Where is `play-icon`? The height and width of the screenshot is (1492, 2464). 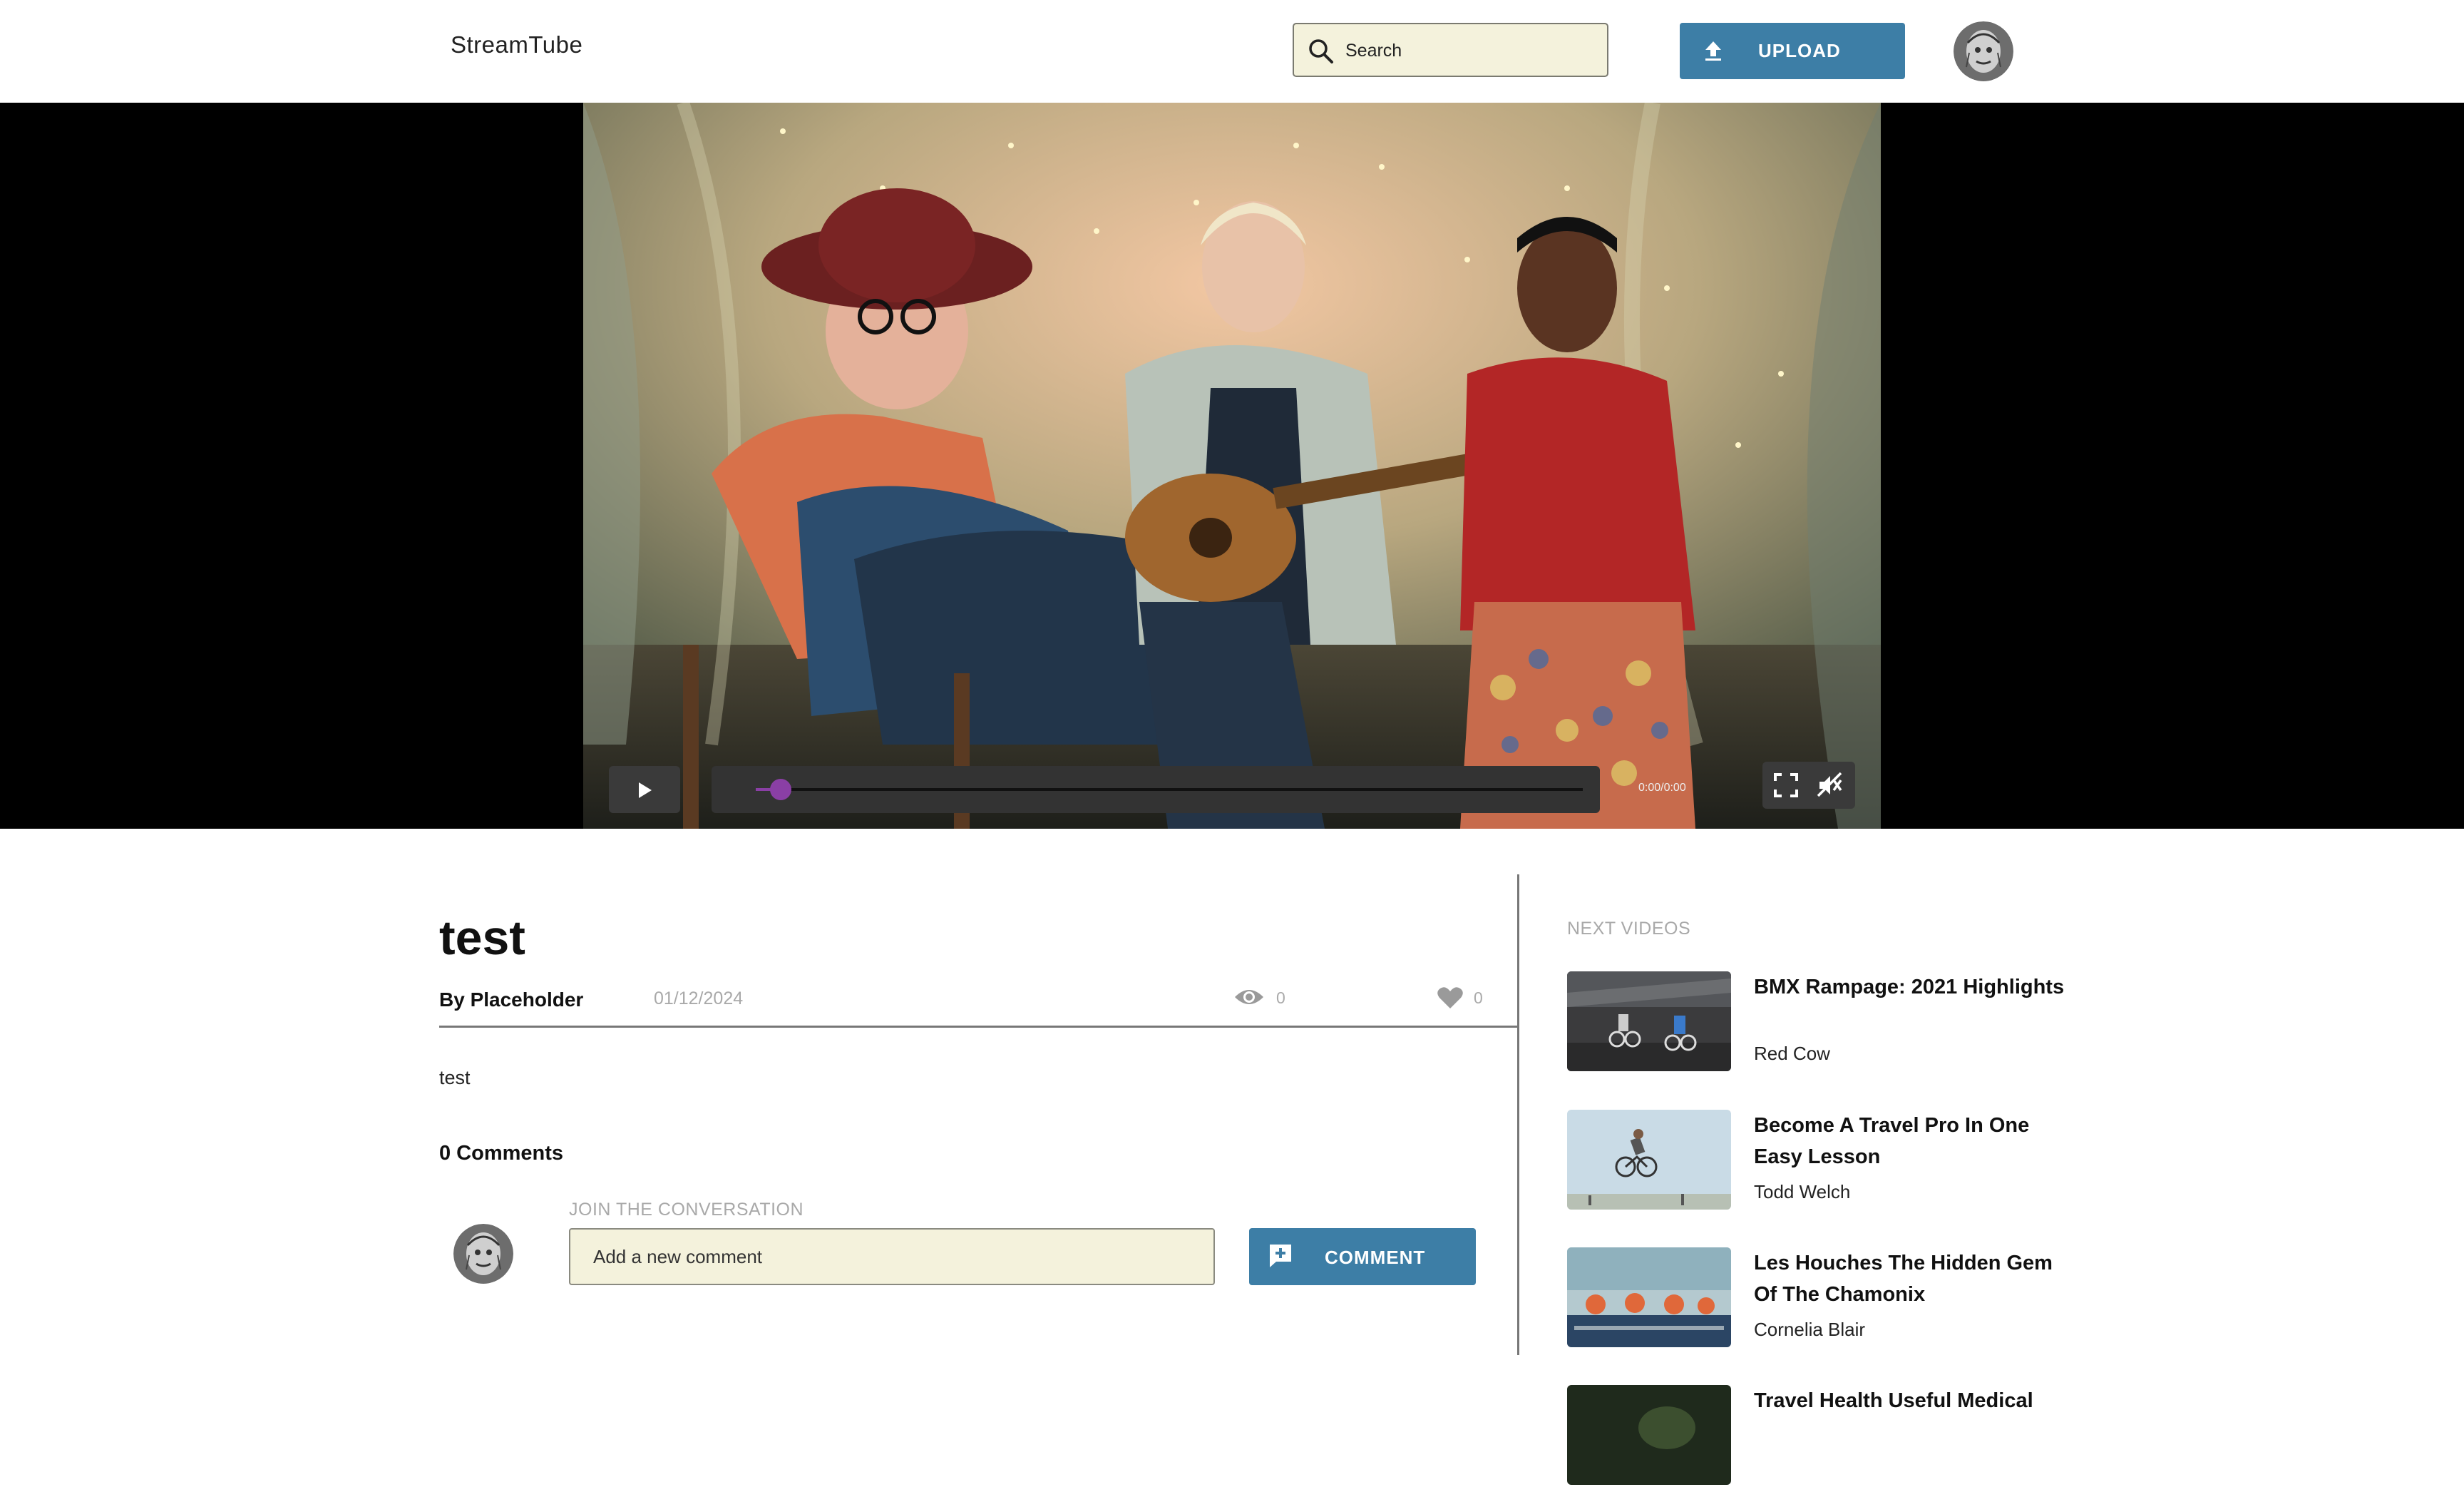 play-icon is located at coordinates (645, 790).